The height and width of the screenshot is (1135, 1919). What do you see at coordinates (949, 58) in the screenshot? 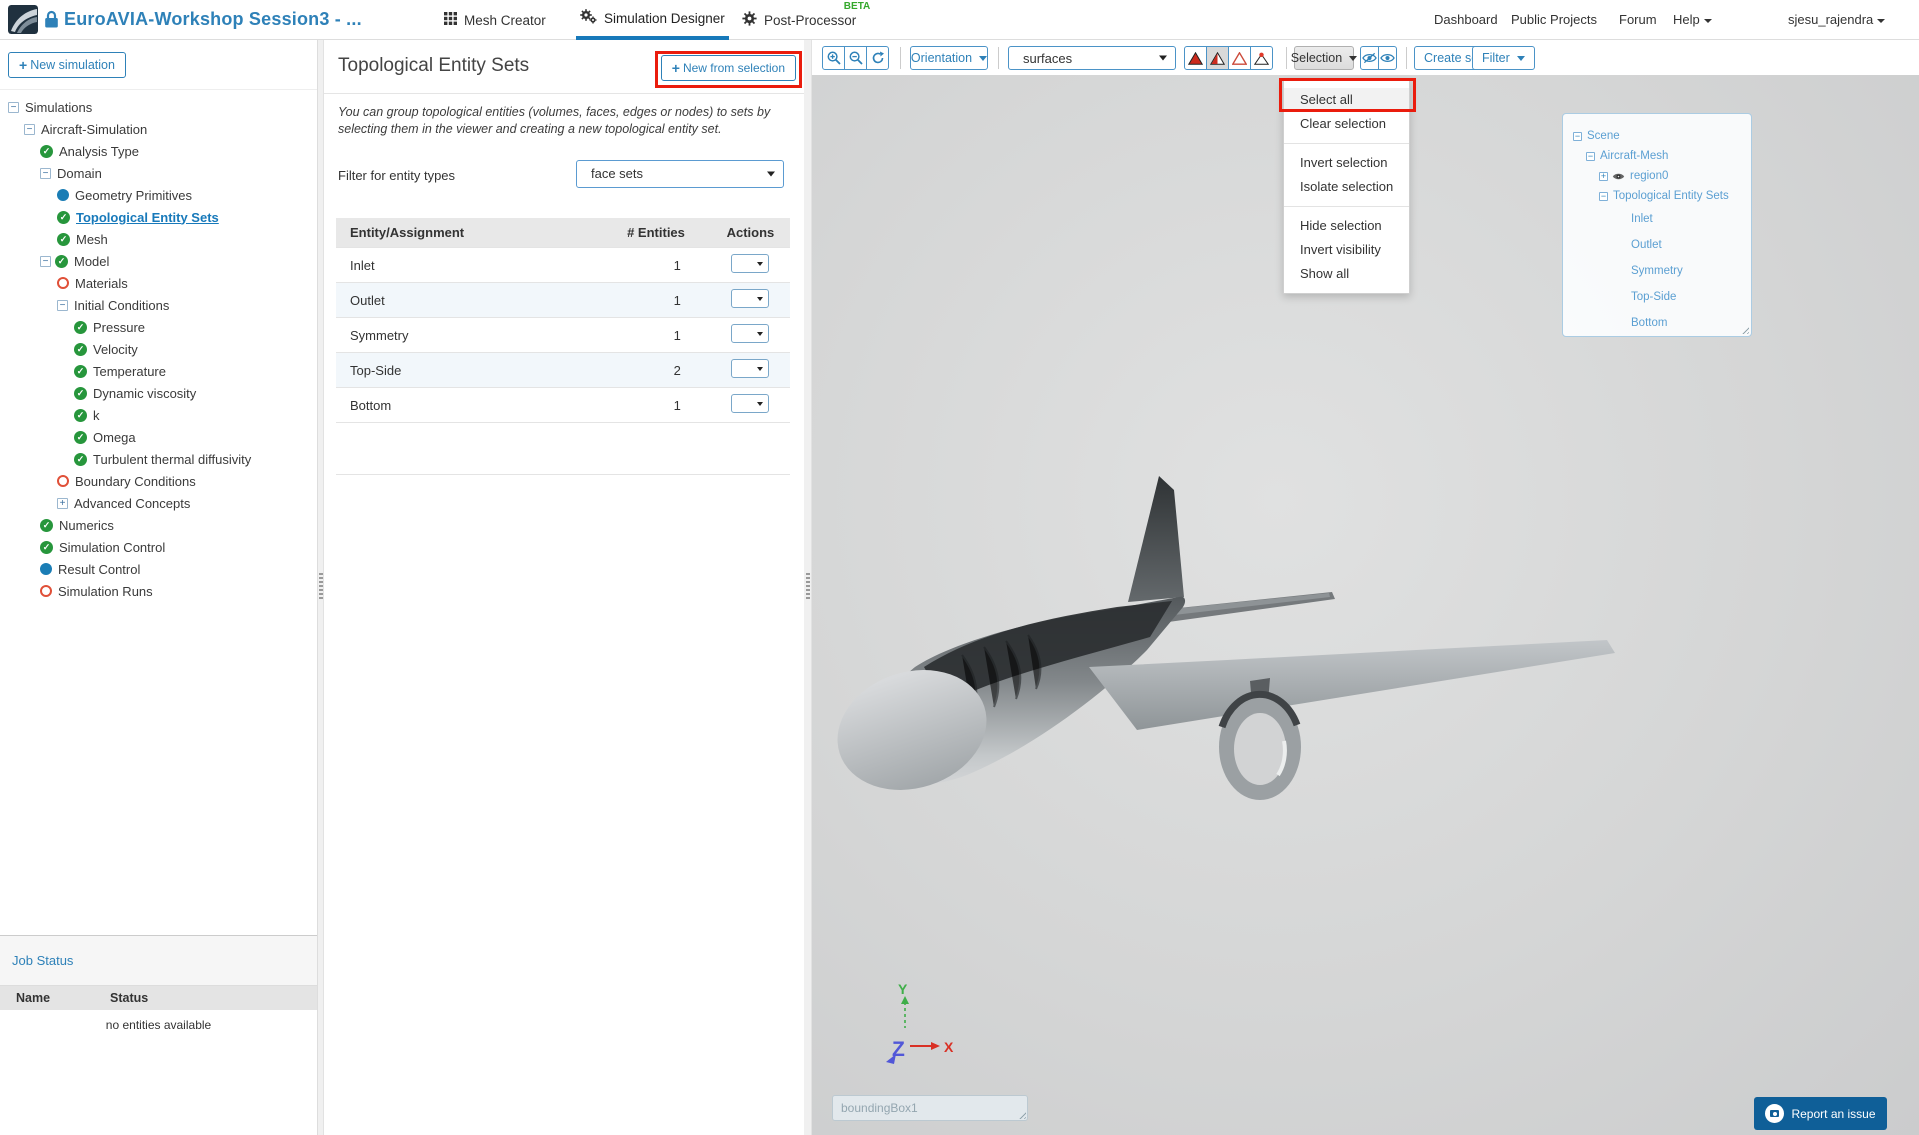
I see `orientation-button: Orientation` at bounding box center [949, 58].